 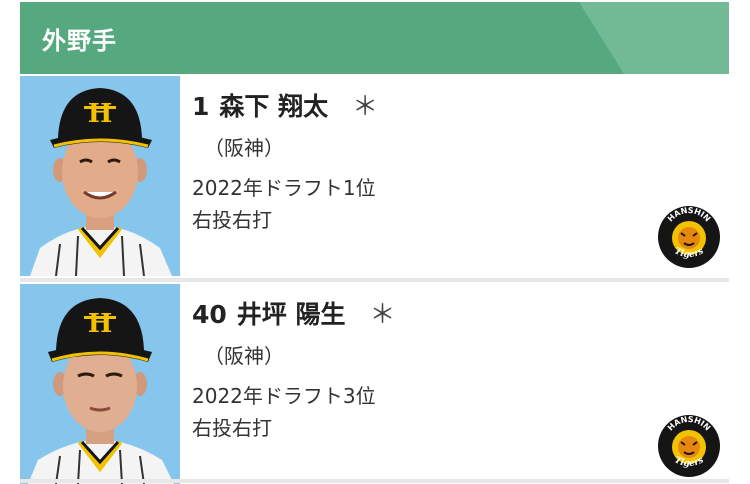 I want to click on player-draft: 2022年ドラフト3位, so click(x=284, y=396).